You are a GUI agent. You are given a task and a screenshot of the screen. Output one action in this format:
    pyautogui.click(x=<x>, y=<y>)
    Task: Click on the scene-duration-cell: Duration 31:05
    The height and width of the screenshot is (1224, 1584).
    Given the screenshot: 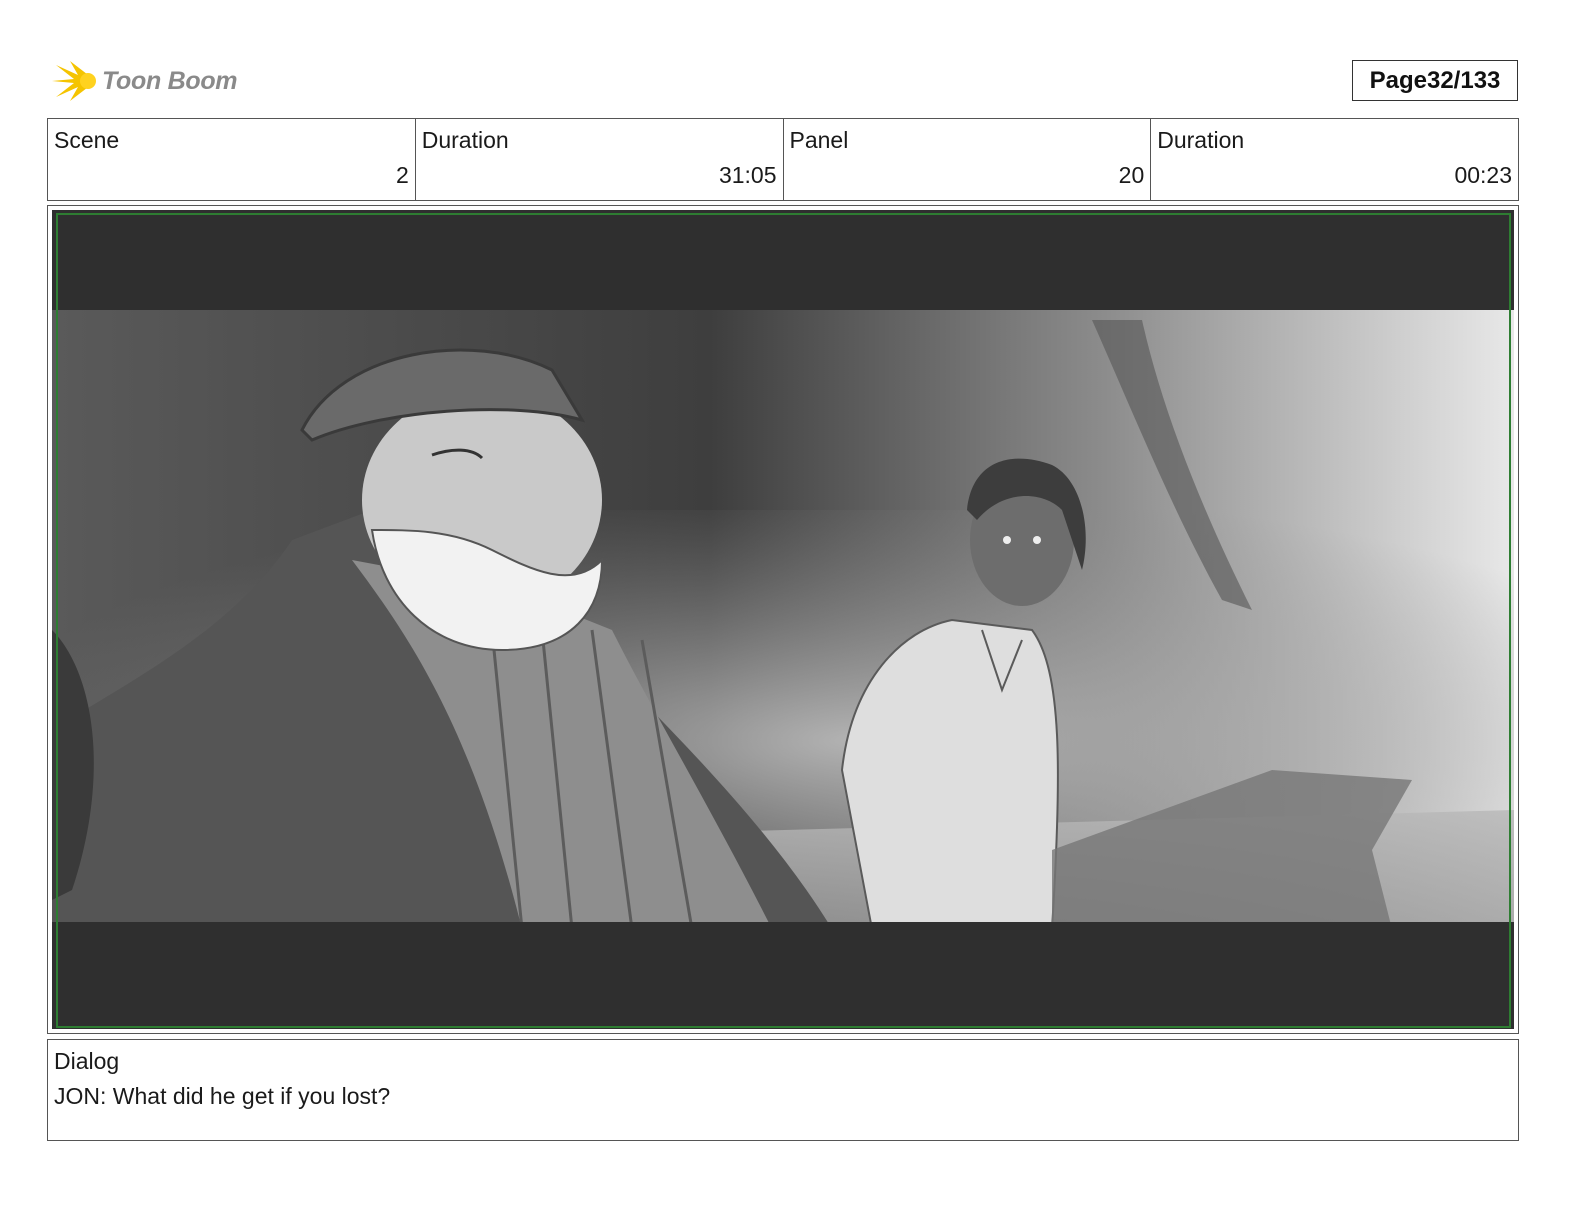 What is the action you would take?
    pyautogui.click(x=600, y=159)
    